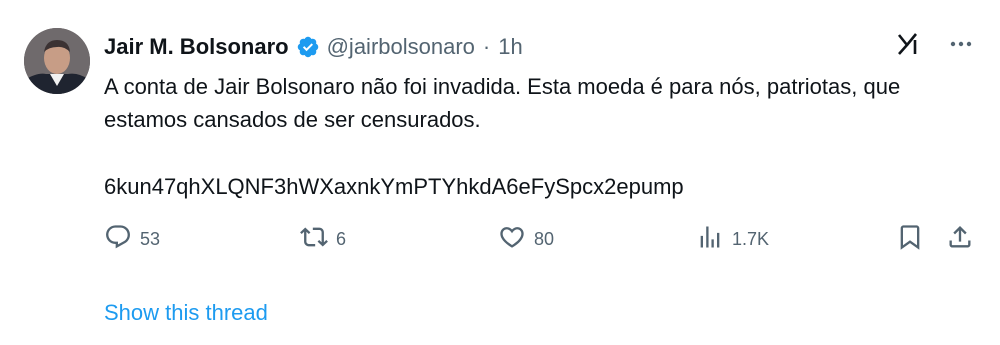  I want to click on author-name: Jair M. Bolsonaro, so click(196, 47).